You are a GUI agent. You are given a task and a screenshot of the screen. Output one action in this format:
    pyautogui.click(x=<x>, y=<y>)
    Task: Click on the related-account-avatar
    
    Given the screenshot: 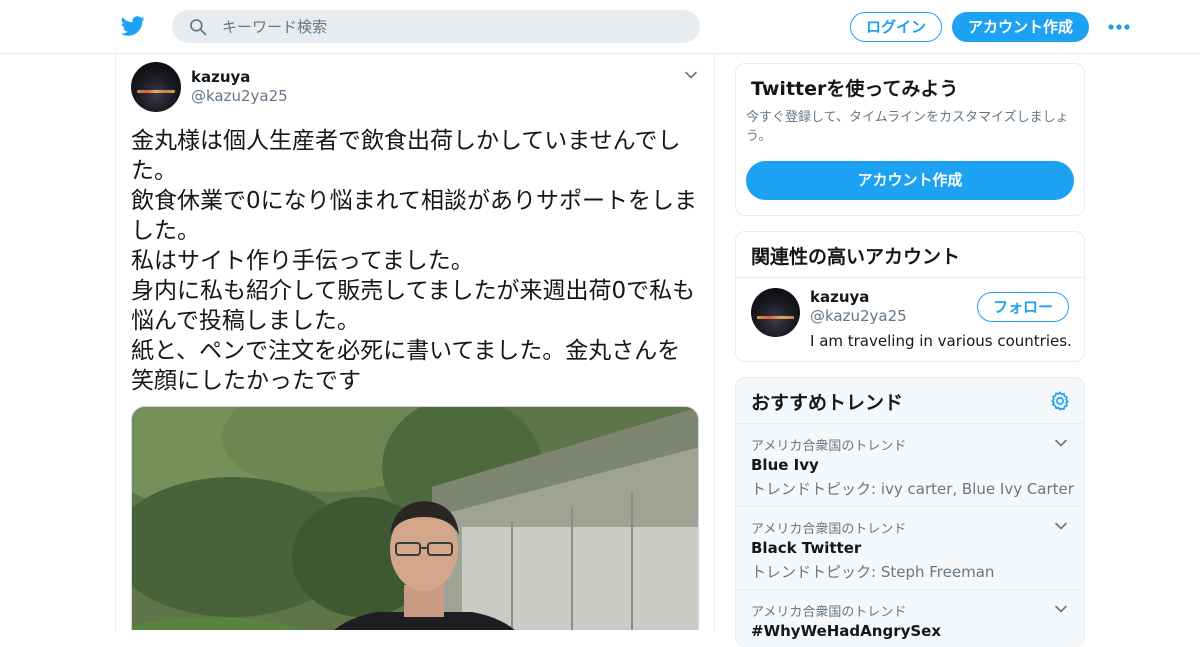 What is the action you would take?
    pyautogui.click(x=775, y=312)
    